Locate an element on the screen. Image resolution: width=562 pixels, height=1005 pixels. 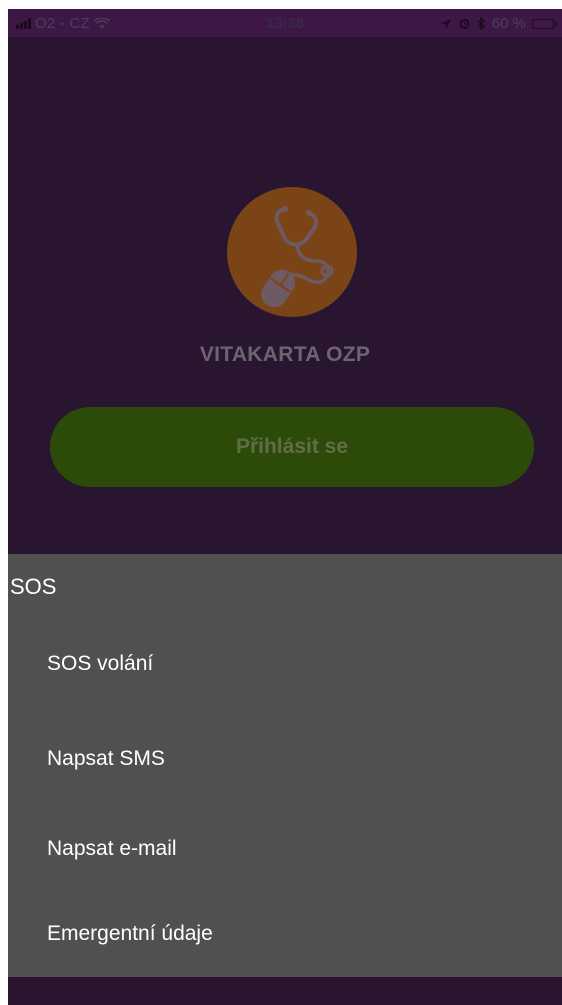
app-title: VITAKARTA OZP is located at coordinates (285, 354).